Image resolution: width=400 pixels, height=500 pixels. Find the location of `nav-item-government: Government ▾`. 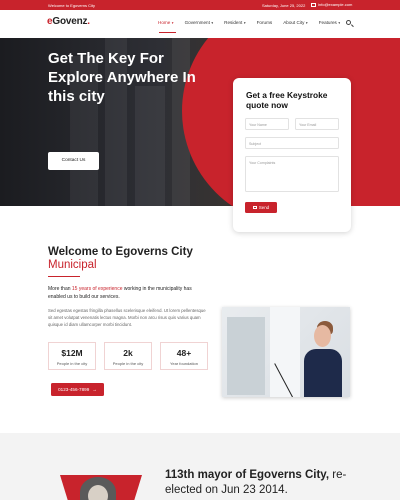

nav-item-government: Government ▾ is located at coordinates (199, 22).